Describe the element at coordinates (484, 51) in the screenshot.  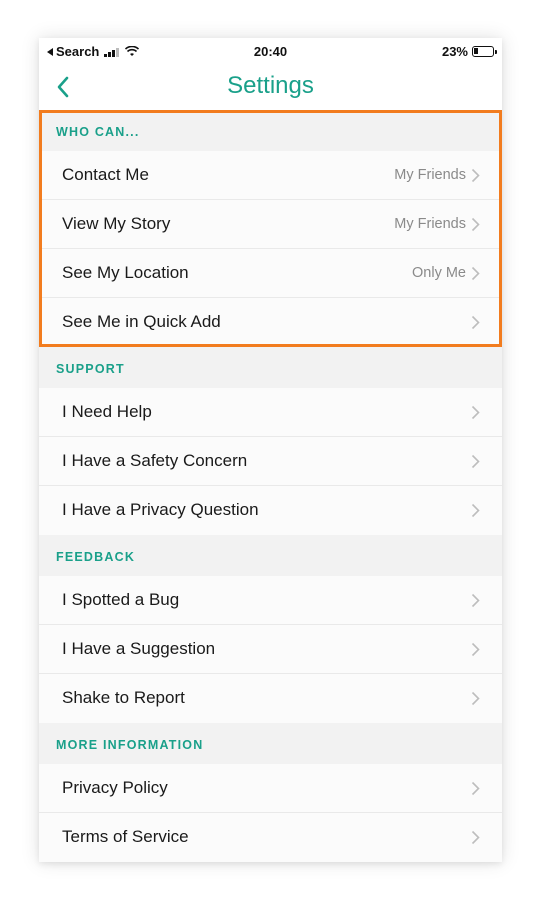
I see `battery-icon` at that location.